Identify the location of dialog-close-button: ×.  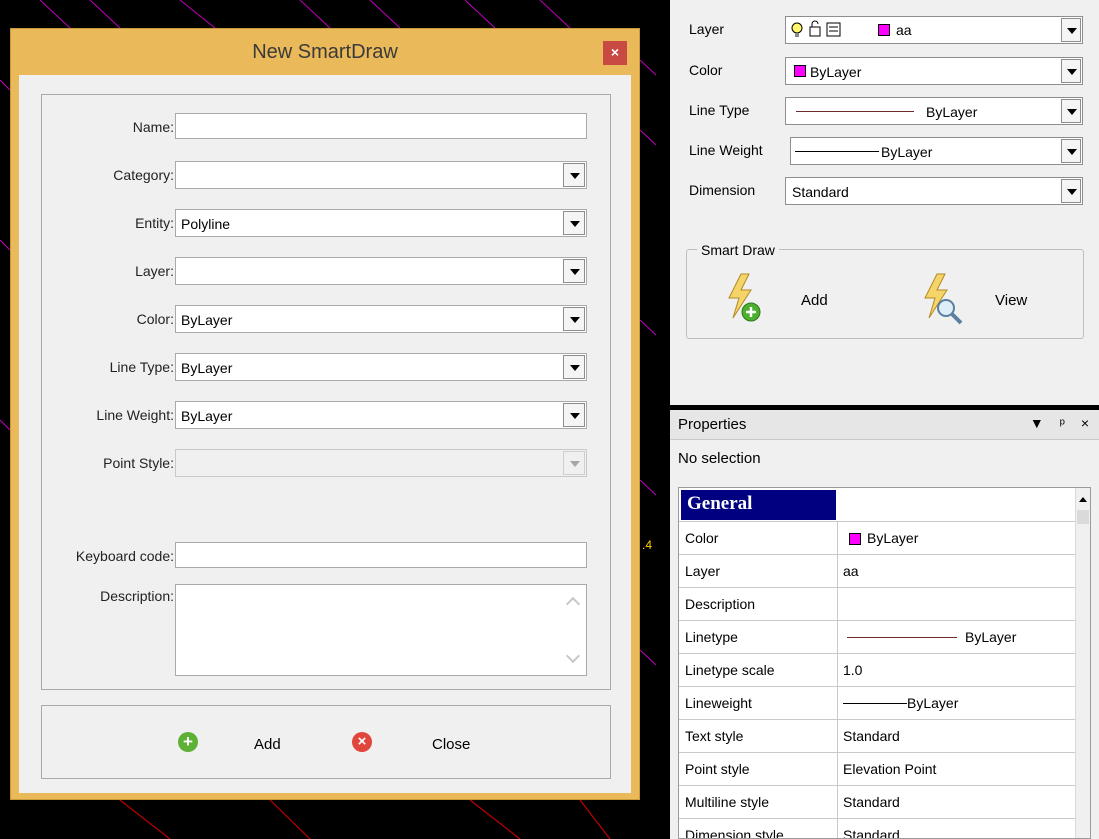
(615, 53).